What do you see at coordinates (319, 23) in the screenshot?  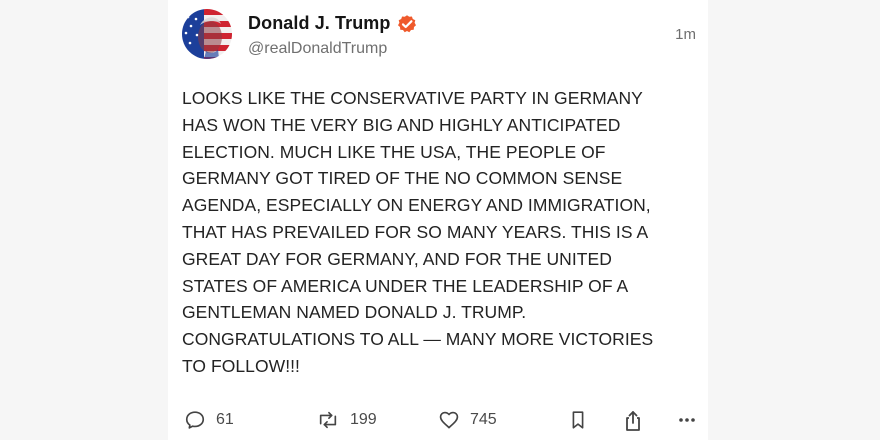 I see `author-name: Donald J. Trump` at bounding box center [319, 23].